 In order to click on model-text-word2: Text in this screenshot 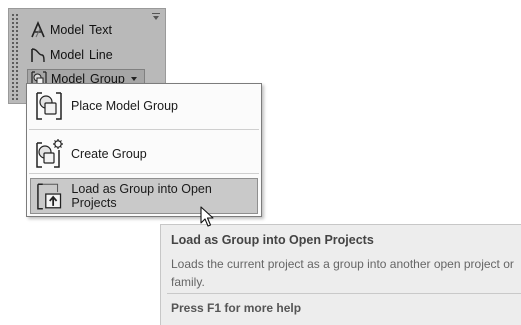, I will do `click(100, 30)`.